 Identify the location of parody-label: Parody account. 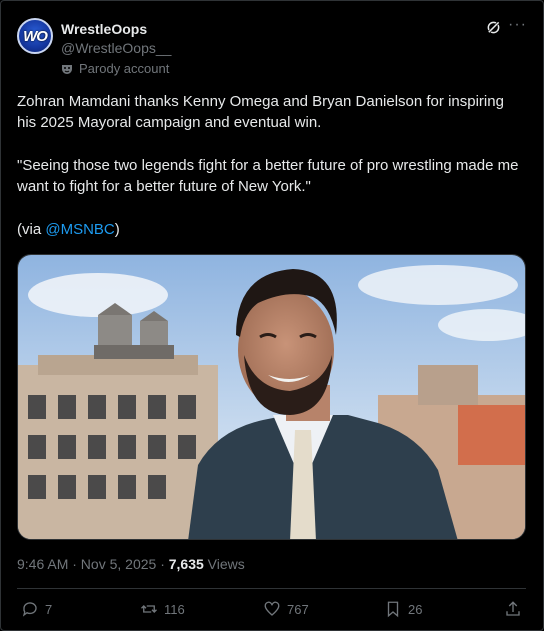
(124, 68).